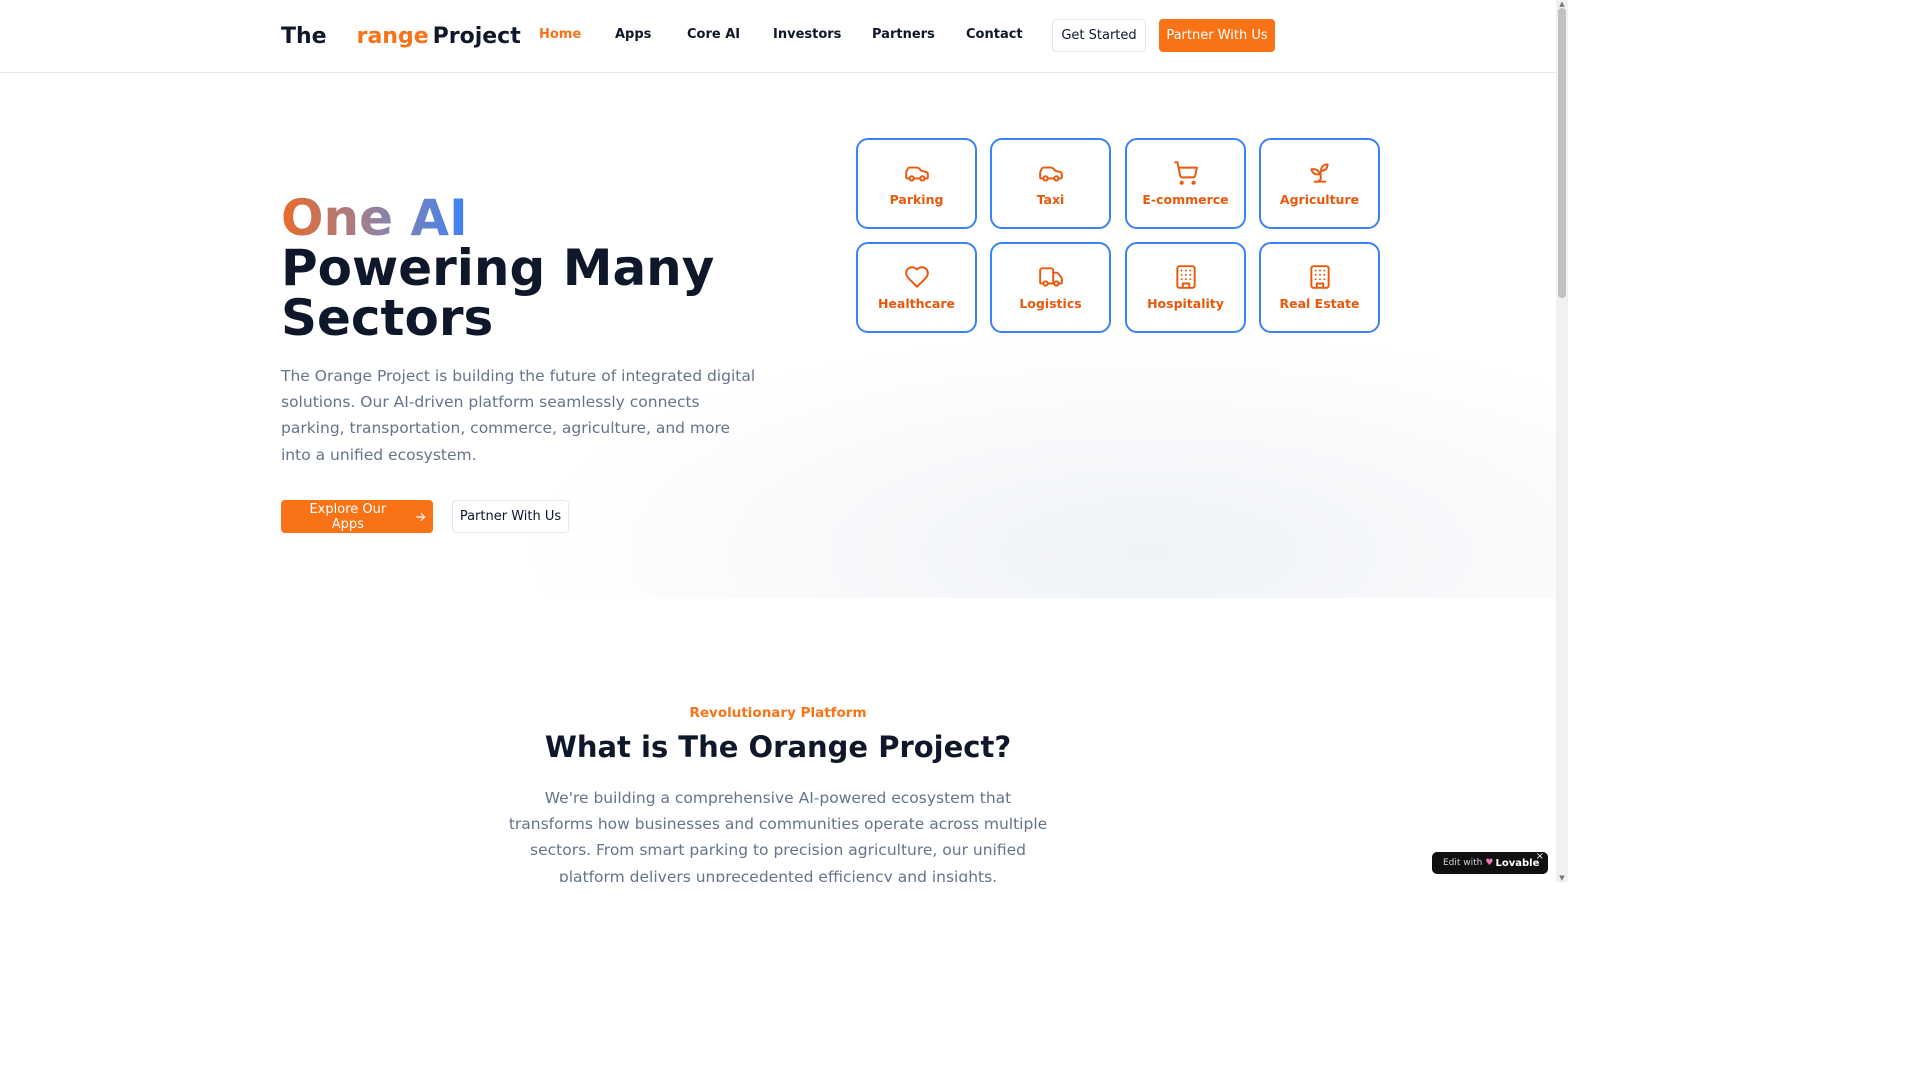 This screenshot has height=1080, width=1920. I want to click on nav-contact: Contact, so click(994, 34).